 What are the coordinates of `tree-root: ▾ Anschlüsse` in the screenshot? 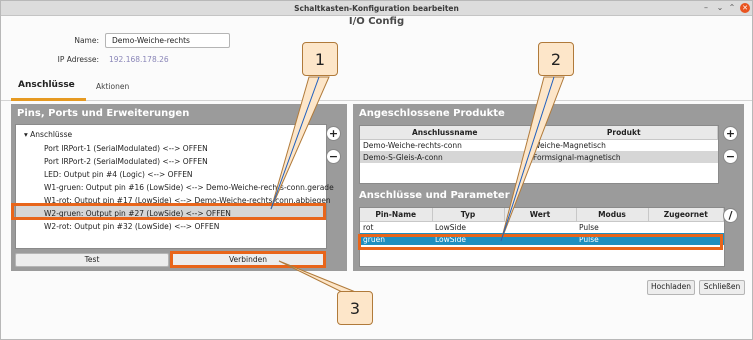 It's located at (48, 134).